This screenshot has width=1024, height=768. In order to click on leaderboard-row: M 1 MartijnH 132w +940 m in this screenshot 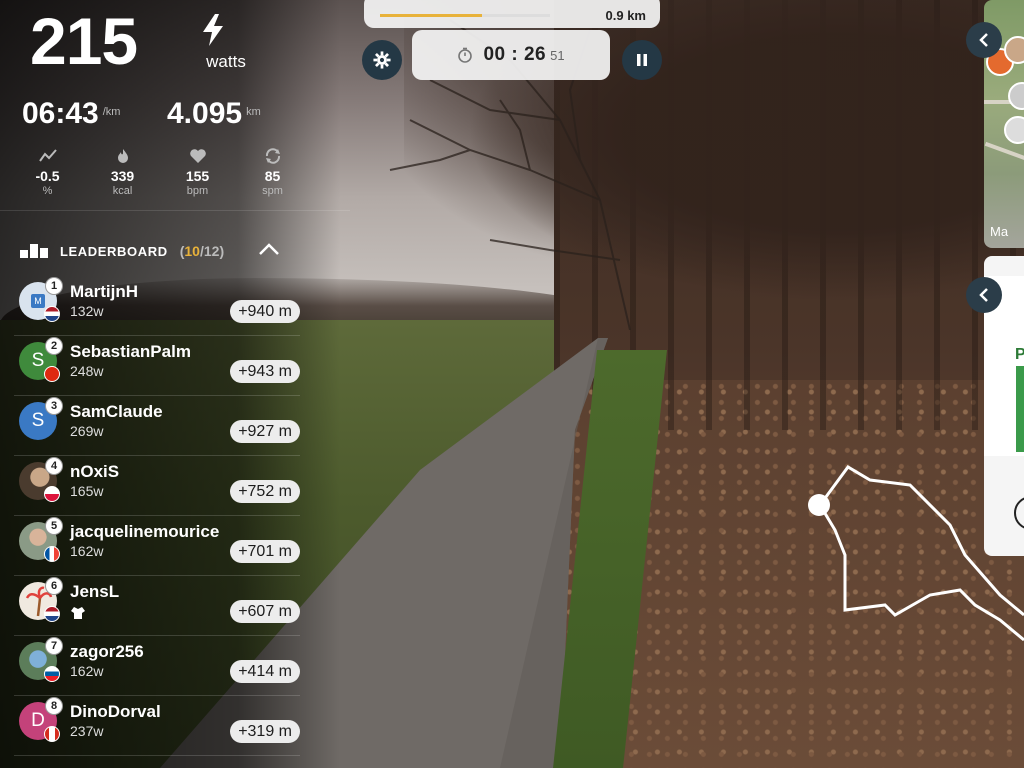, I will do `click(157, 306)`.